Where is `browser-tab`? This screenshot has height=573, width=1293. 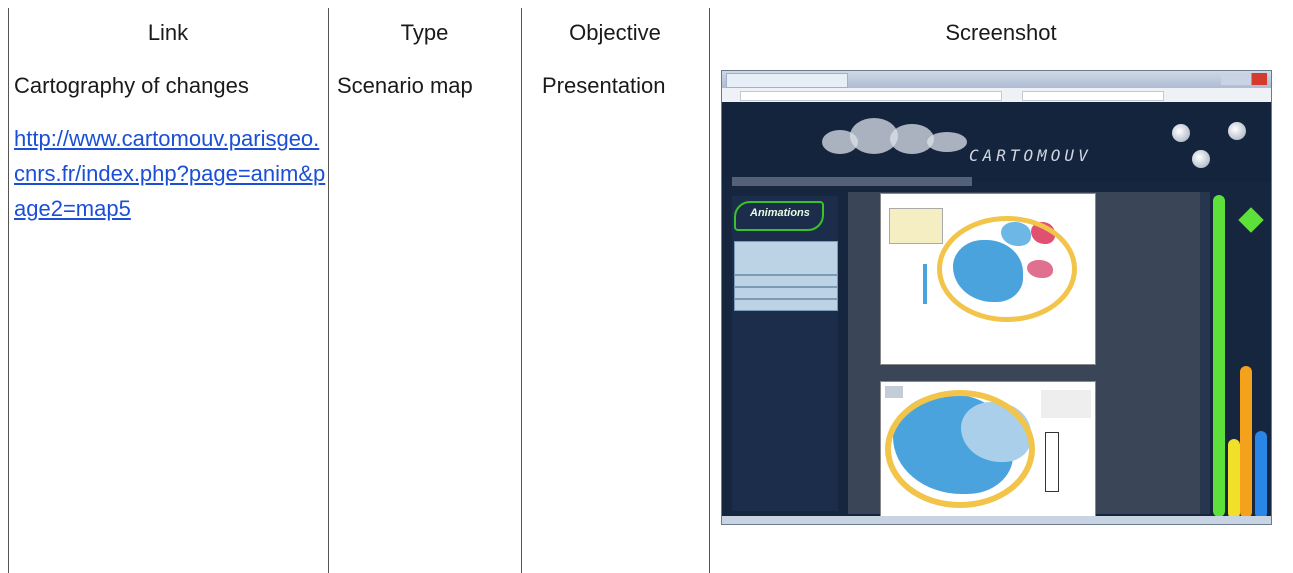
browser-tab is located at coordinates (787, 80).